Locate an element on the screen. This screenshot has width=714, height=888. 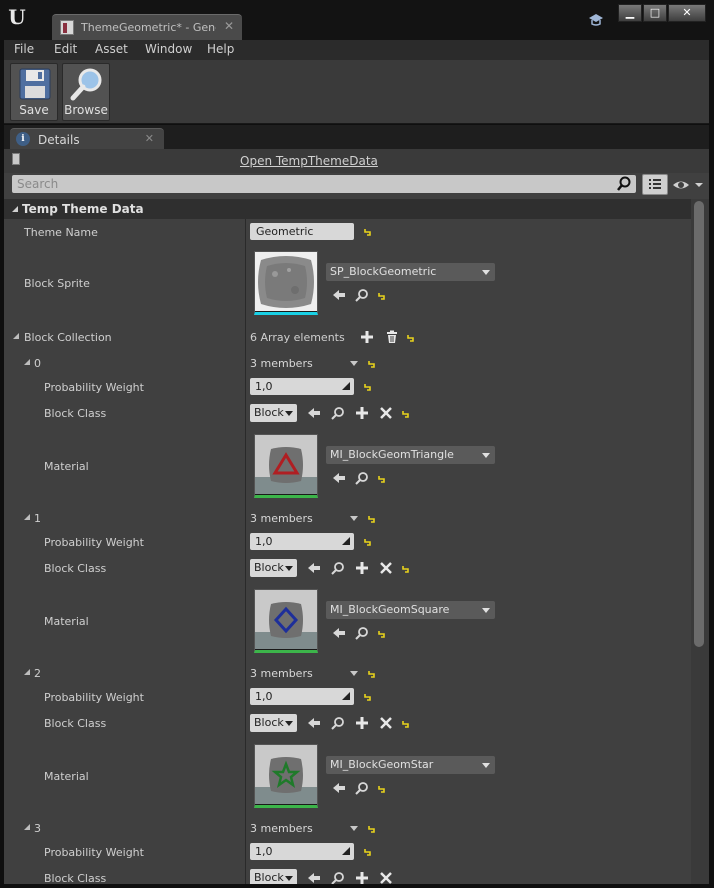
column-divider is located at coordinates (245, 551).